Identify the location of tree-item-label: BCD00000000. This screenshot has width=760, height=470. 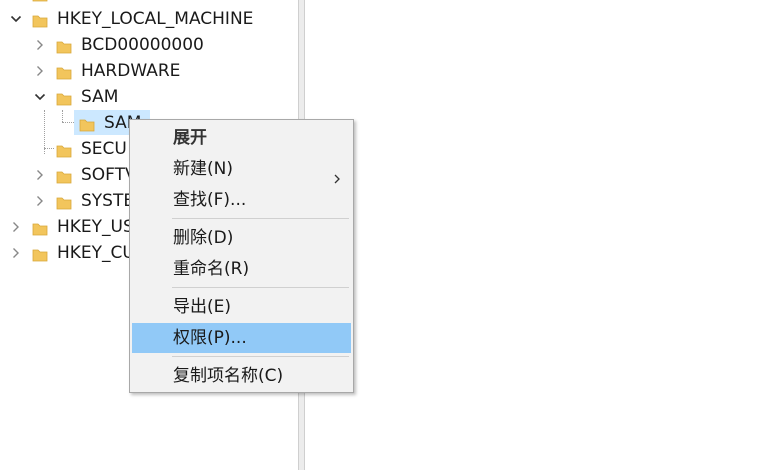
(142, 45).